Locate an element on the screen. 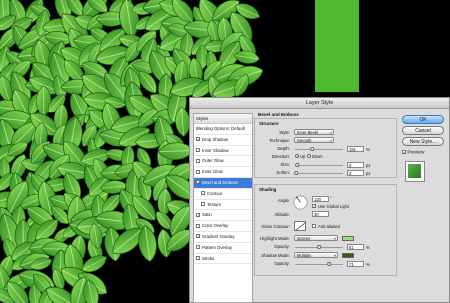  global-light-checkbox: ✓ is located at coordinates (314, 205).